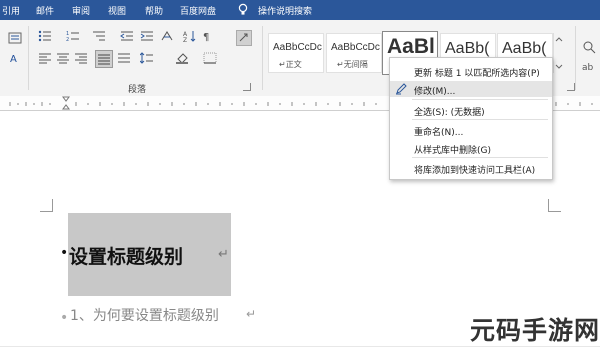 The height and width of the screenshot is (347, 600). What do you see at coordinates (137, 90) in the screenshot?
I see `paragraph-group-label: 段落` at bounding box center [137, 90].